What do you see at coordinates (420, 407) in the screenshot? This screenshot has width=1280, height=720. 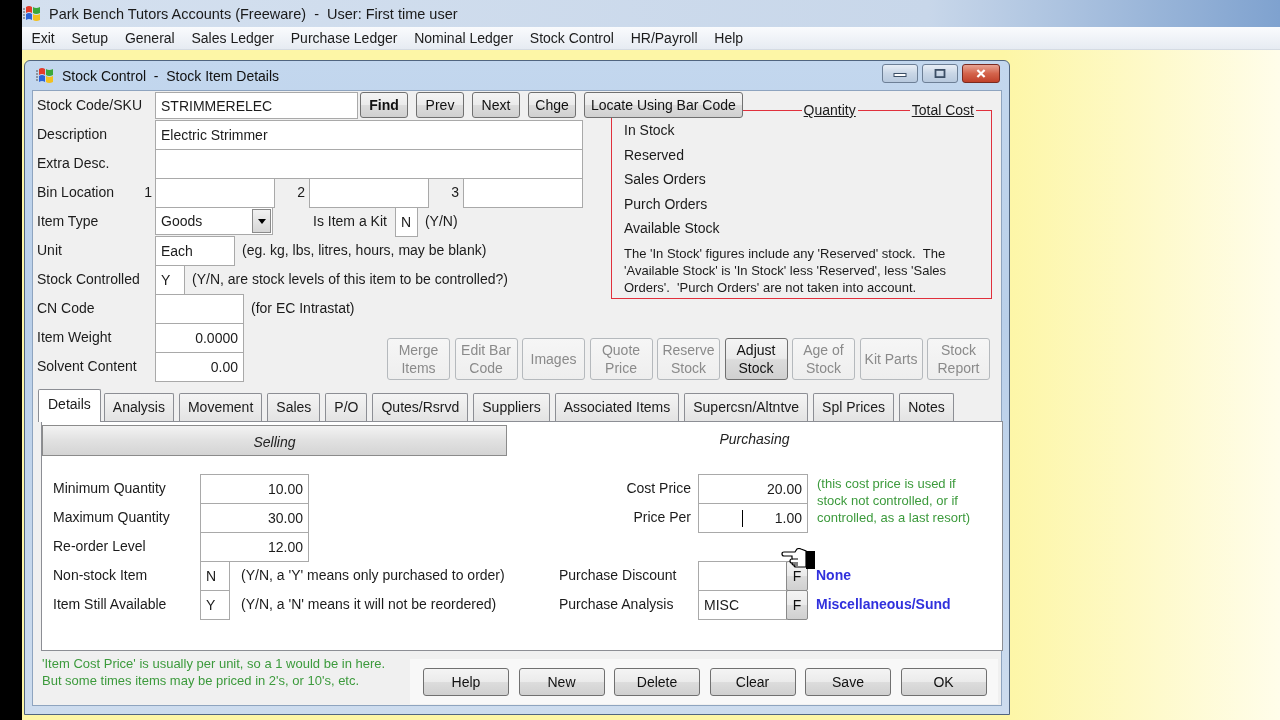 I see `tab: Qutes/Rsrvd` at bounding box center [420, 407].